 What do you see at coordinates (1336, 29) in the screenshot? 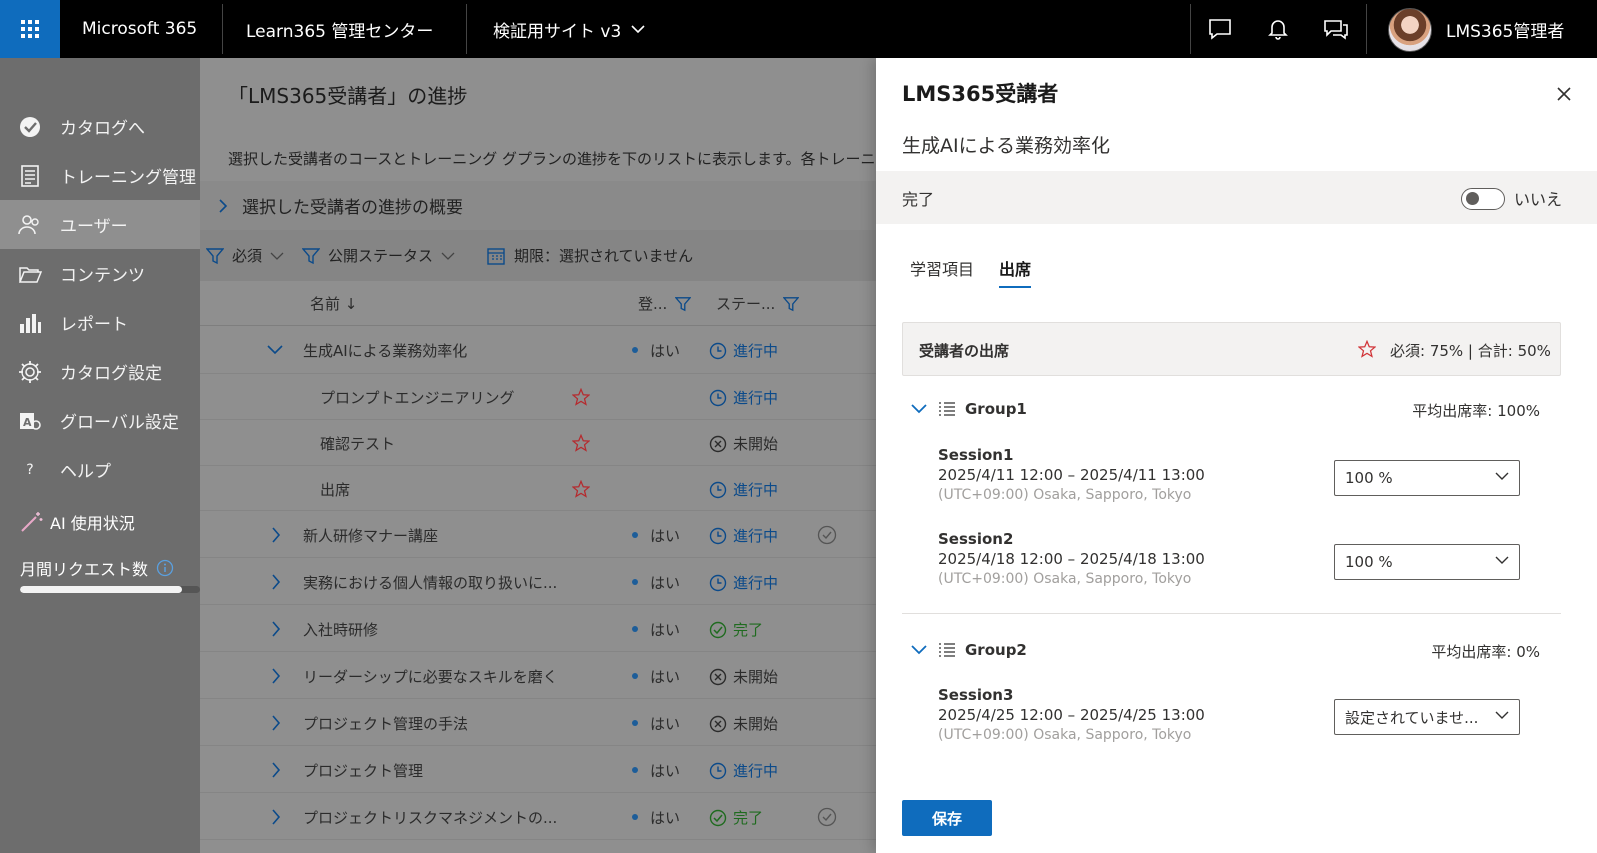
I see `feedback-icon` at bounding box center [1336, 29].